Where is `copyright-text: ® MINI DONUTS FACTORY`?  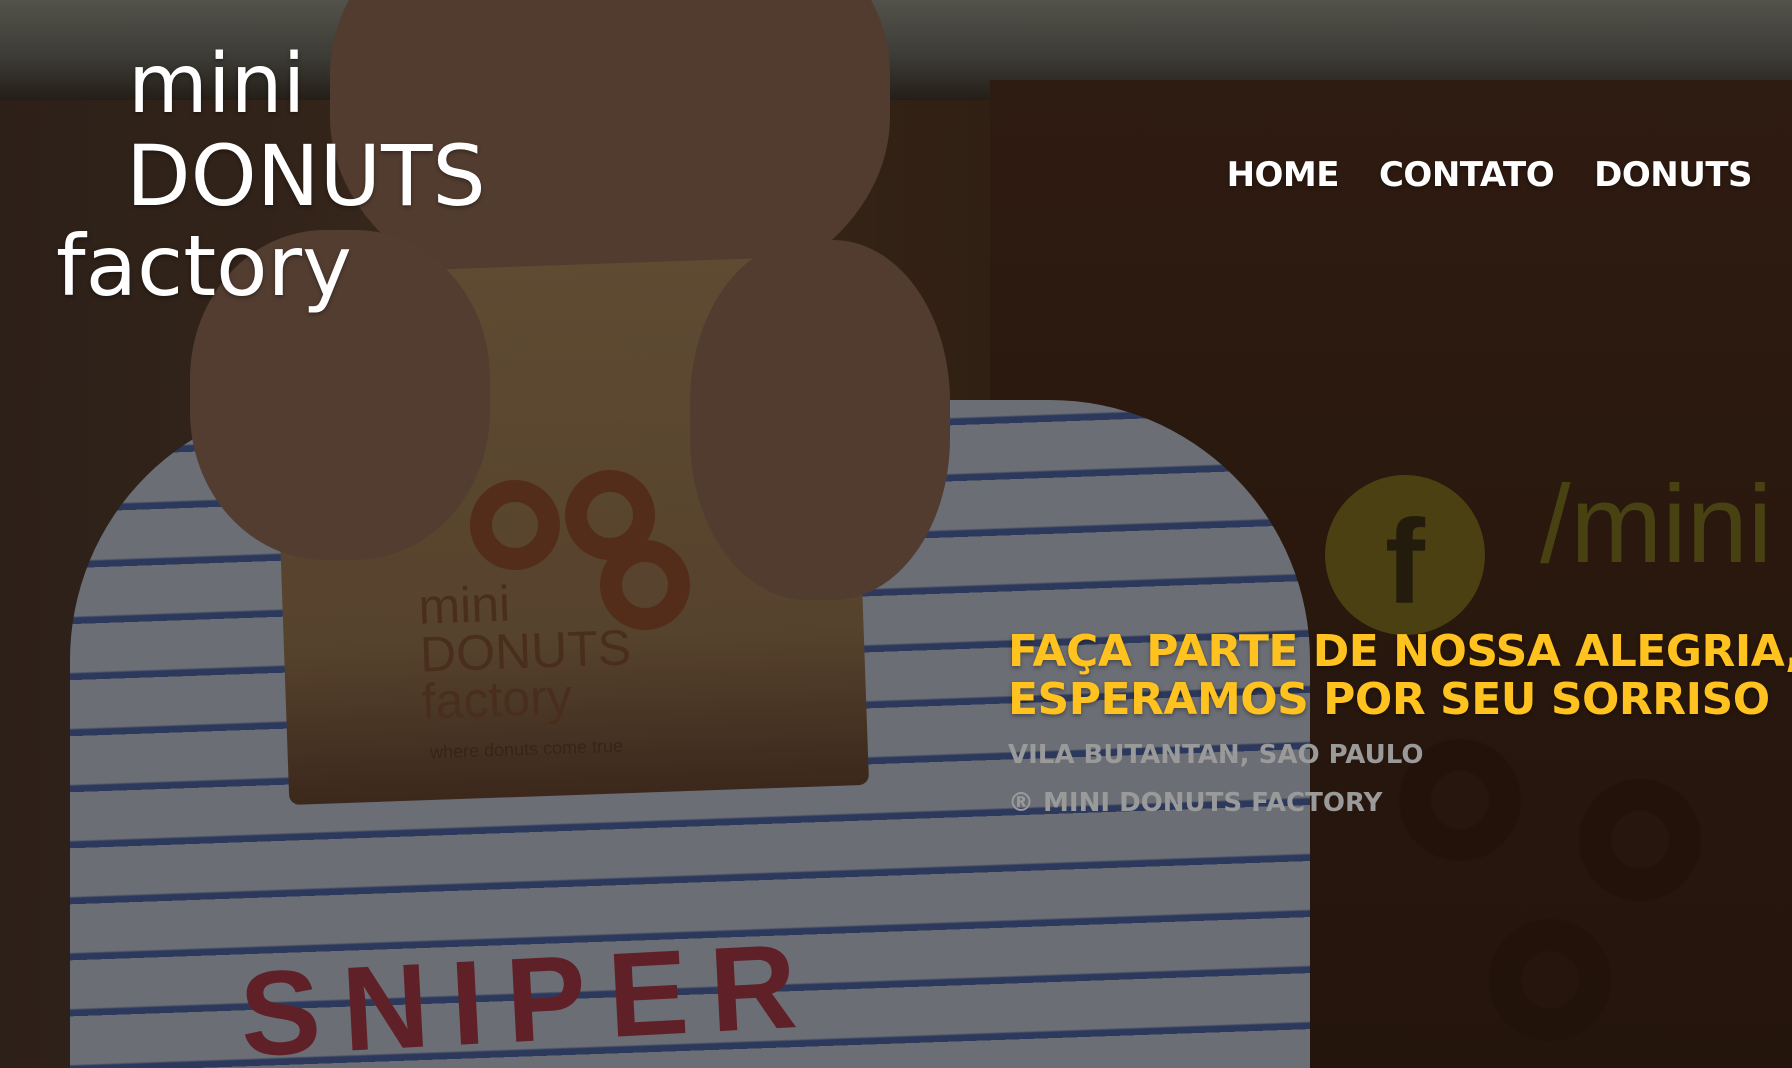
copyright-text: ® MINI DONUTS FACTORY is located at coordinates (1195, 803).